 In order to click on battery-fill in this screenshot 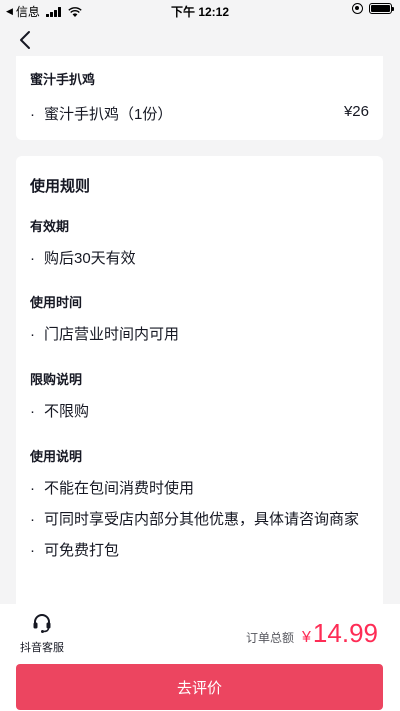, I will do `click(380, 8)`.